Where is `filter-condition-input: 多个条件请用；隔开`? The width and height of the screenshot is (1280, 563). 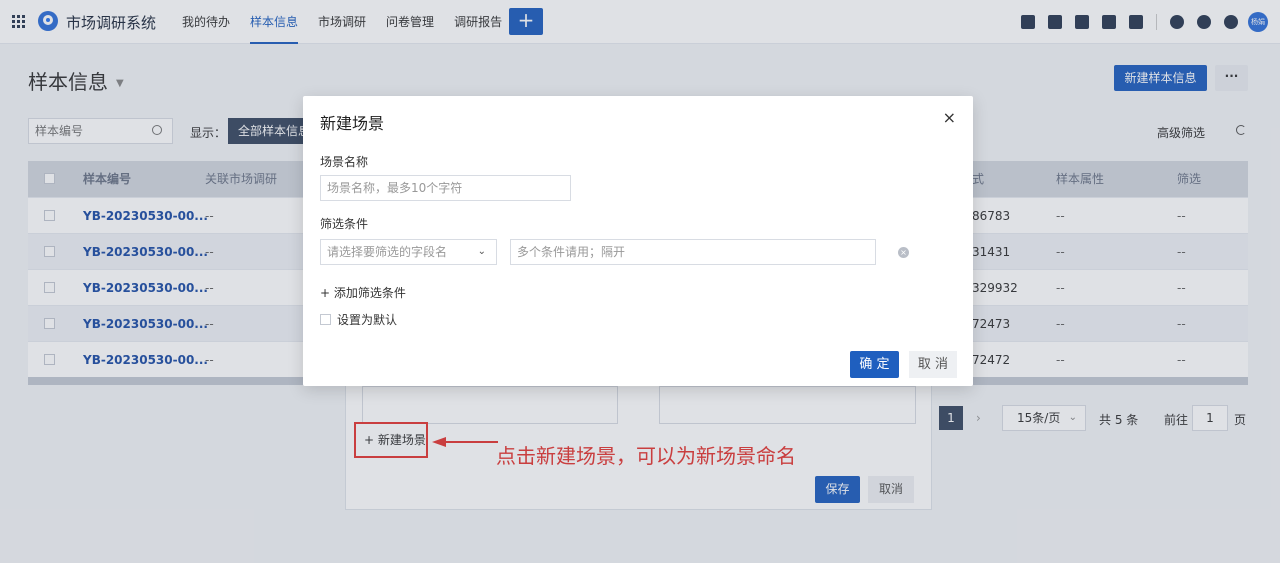 filter-condition-input: 多个条件请用；隔开 is located at coordinates (693, 252).